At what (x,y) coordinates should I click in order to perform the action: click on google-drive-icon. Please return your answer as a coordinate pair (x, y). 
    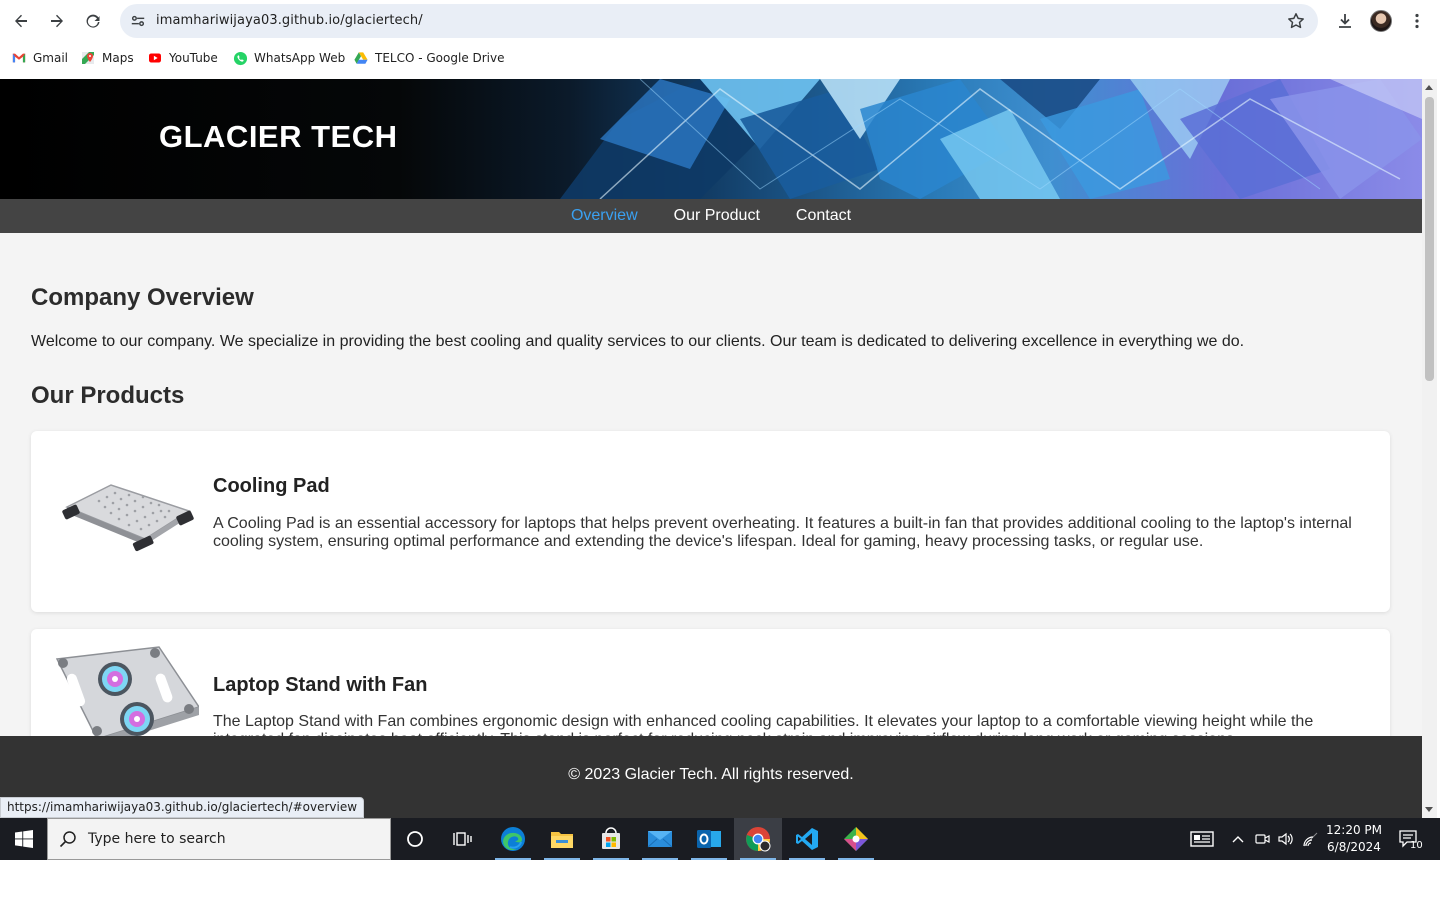
    Looking at the image, I should click on (361, 58).